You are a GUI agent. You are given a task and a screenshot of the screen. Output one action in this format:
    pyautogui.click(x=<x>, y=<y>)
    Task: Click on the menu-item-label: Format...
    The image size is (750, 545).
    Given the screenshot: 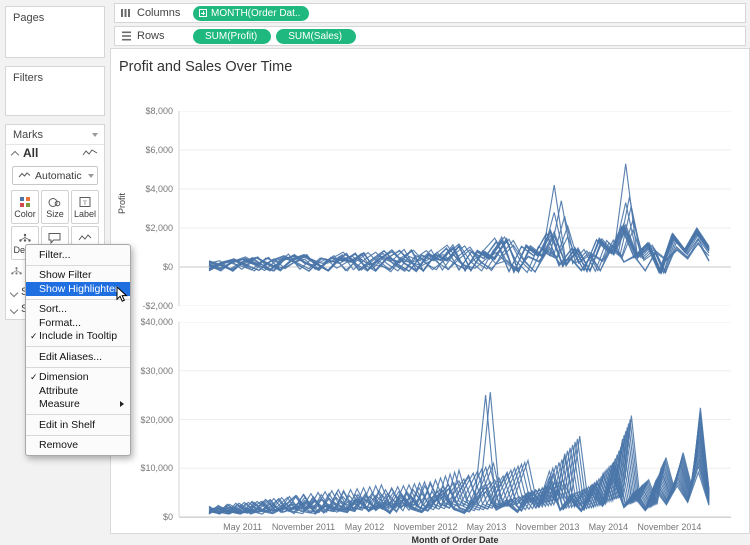 What is the action you would take?
    pyautogui.click(x=60, y=322)
    